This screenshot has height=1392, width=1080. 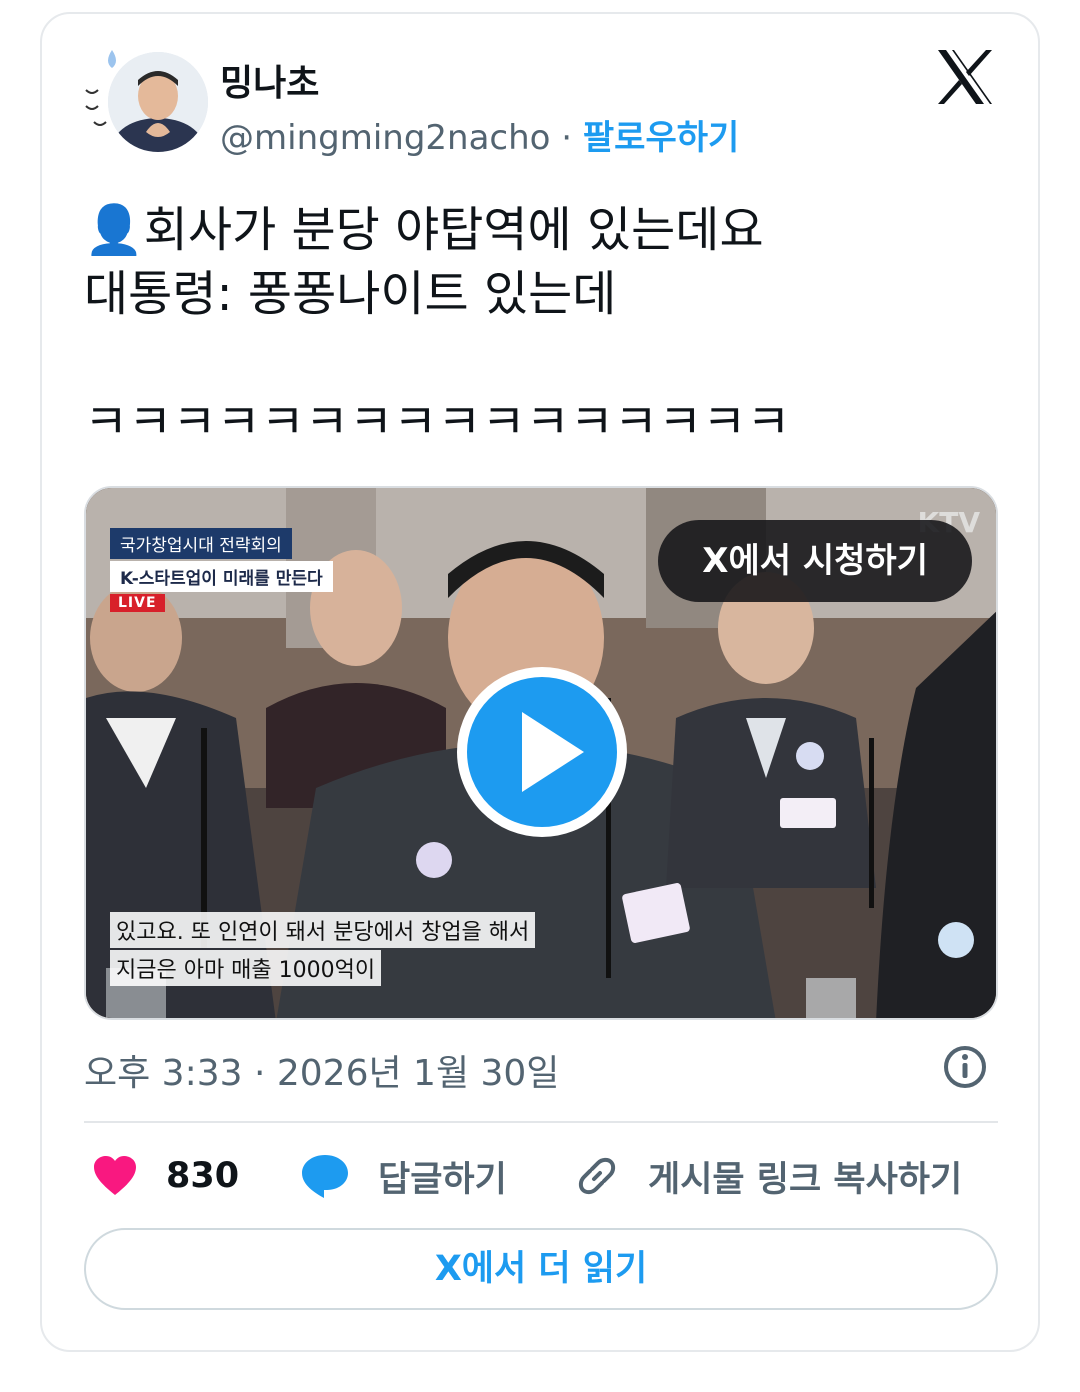 I want to click on watch-on-x-button: X에서 시청하기, so click(x=815, y=561).